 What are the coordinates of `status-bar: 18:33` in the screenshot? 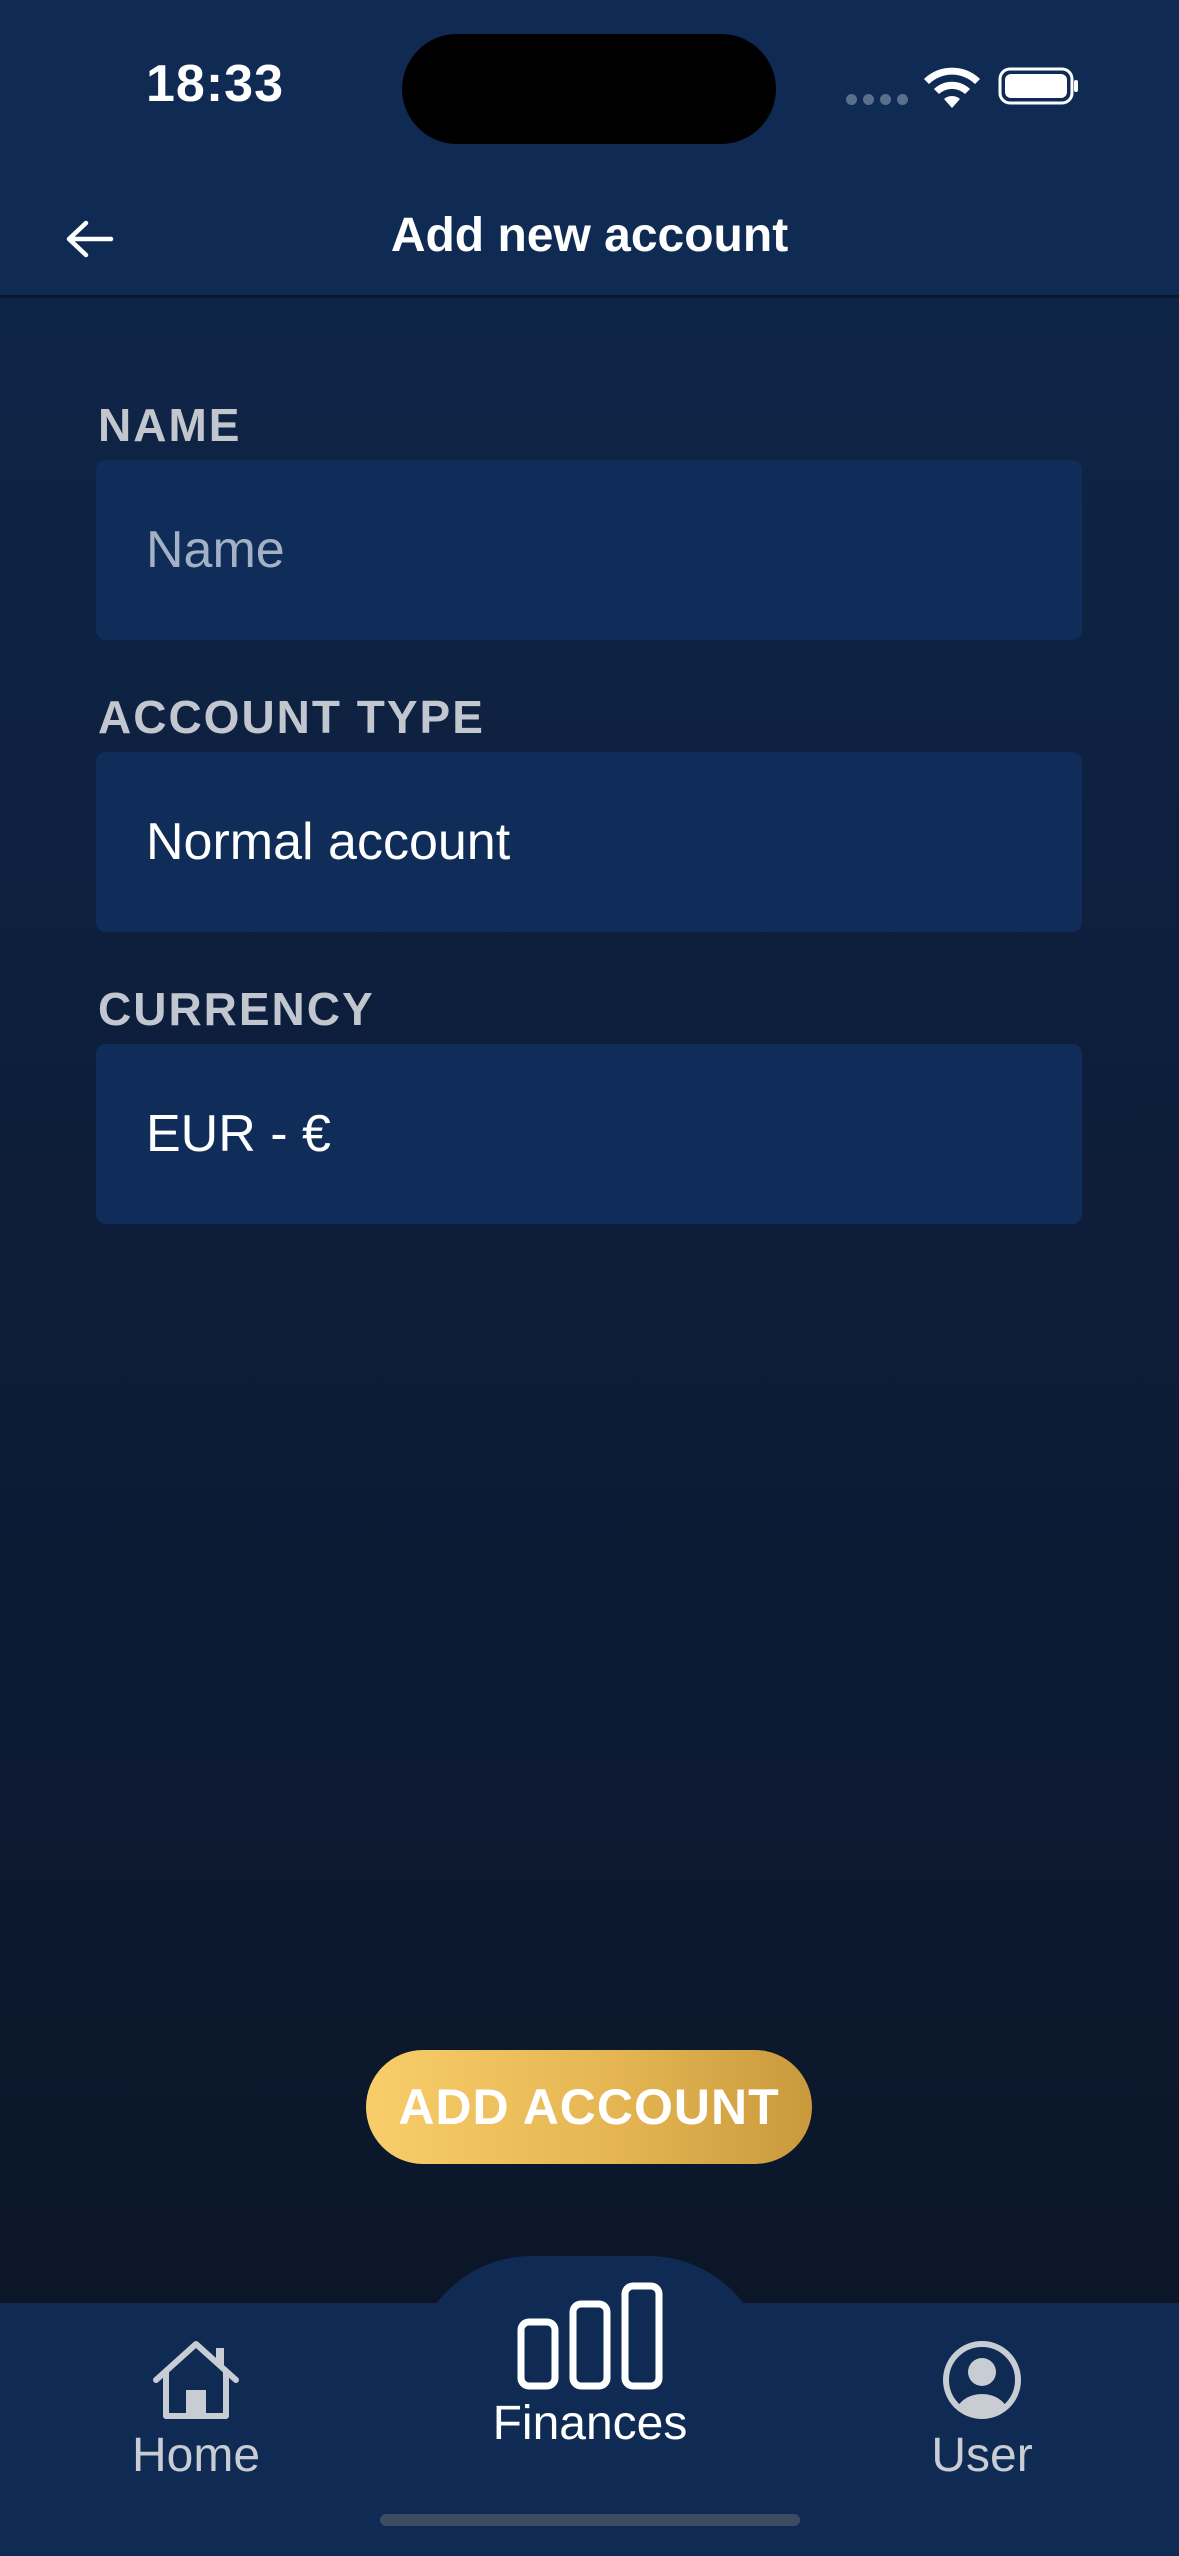 It's located at (589, 90).